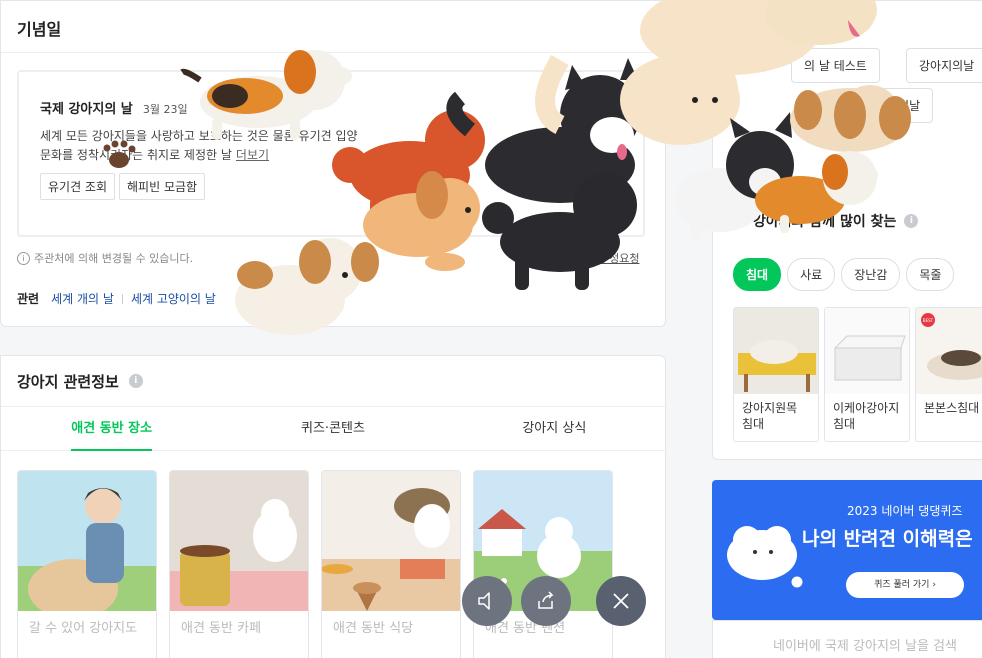 The width and height of the screenshot is (982, 658). Describe the element at coordinates (331, 107) in the screenshot. I see `event-title-line: 국제 강아지의 날 3월 23일` at that location.